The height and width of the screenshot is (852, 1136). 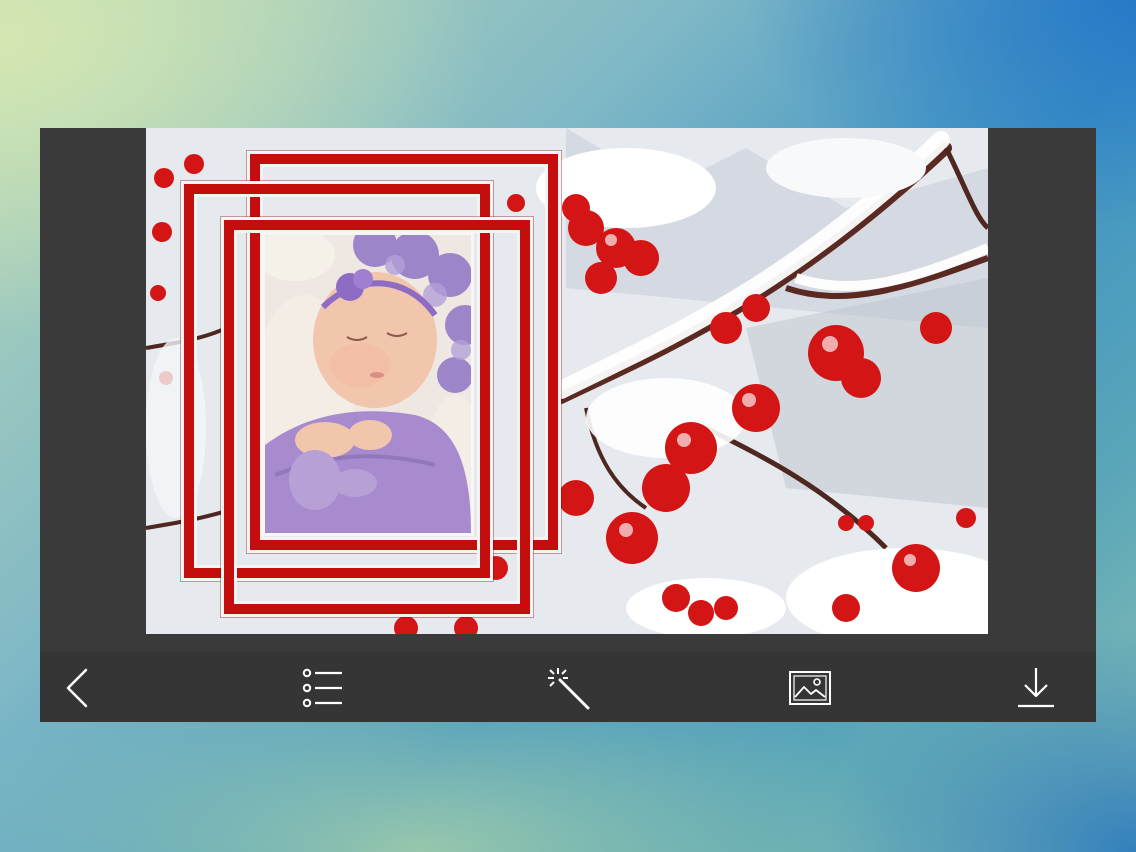 I want to click on image-icon, so click(x=810, y=688).